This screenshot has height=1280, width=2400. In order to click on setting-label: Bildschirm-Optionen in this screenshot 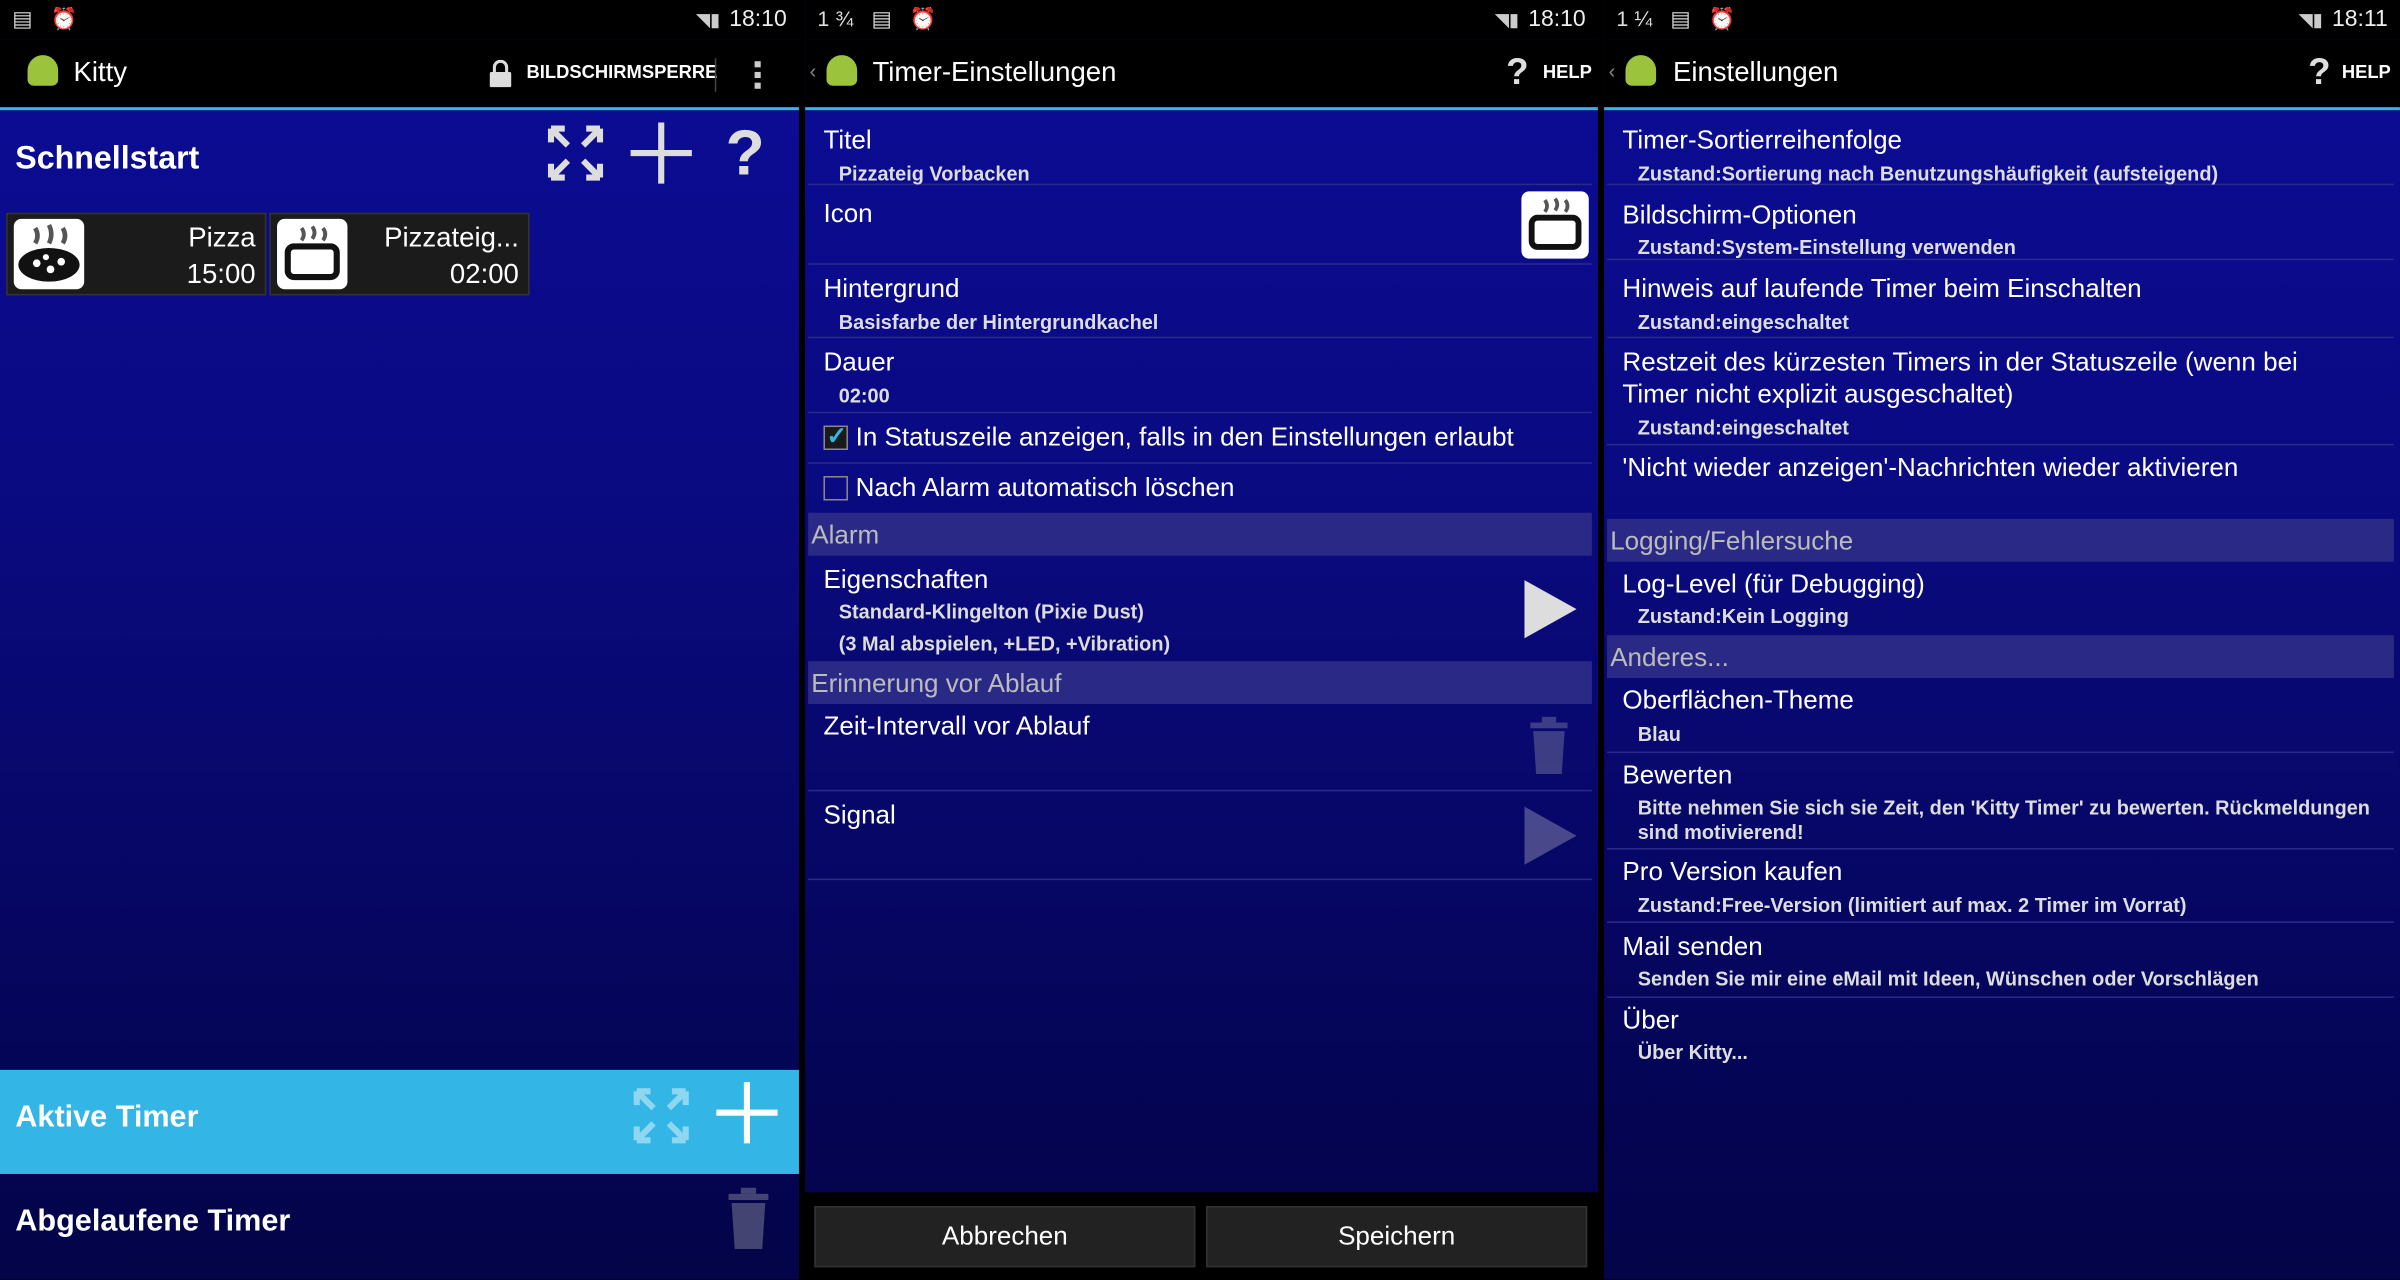, I will do `click(1739, 215)`.